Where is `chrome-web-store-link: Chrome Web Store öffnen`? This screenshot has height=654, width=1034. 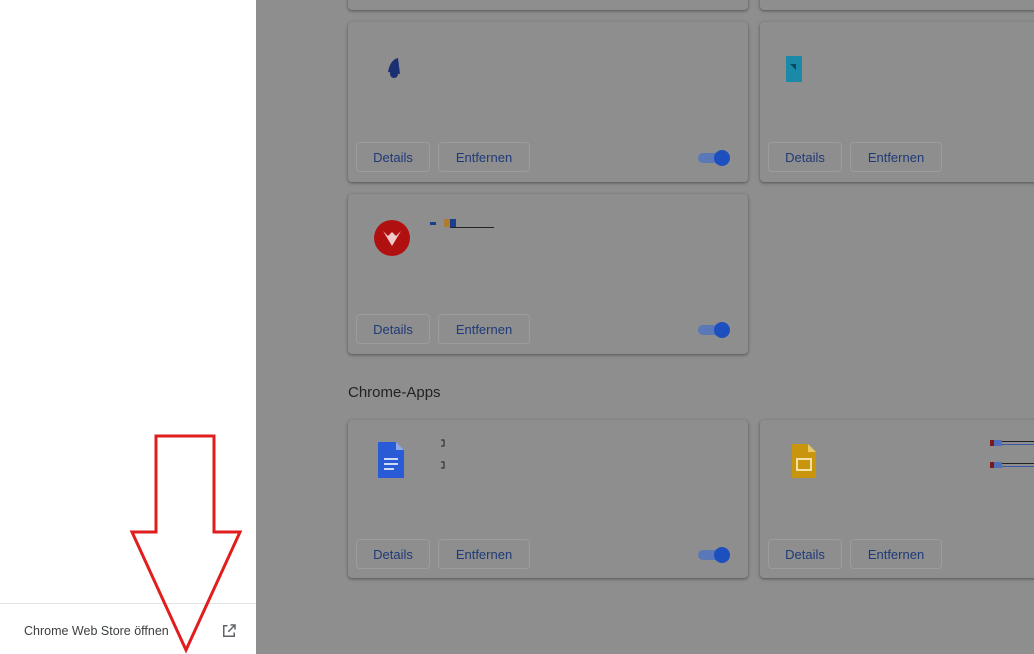
chrome-web-store-link: Chrome Web Store öffnen is located at coordinates (131, 631).